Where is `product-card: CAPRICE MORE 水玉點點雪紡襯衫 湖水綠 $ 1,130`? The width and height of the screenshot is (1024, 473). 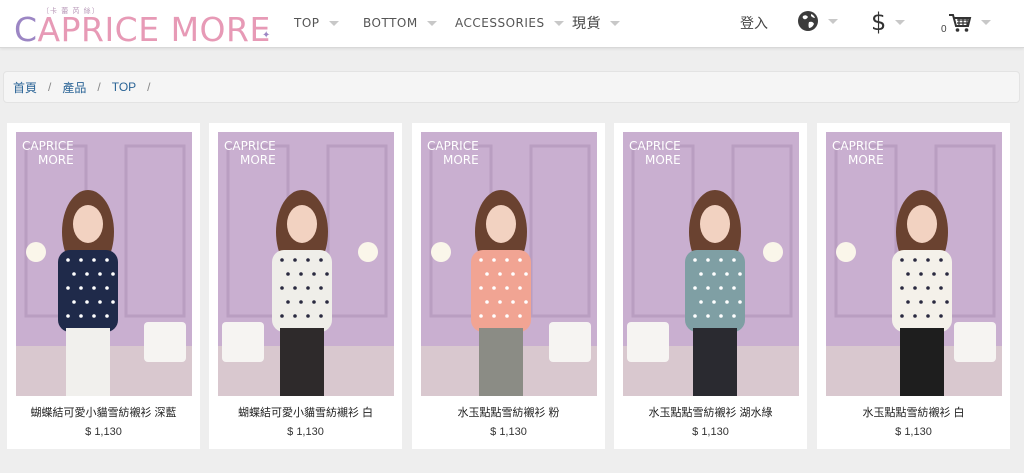
product-card: CAPRICE MORE 水玉點點雪紡襯衫 湖水綠 $ 1,130 is located at coordinates (710, 286).